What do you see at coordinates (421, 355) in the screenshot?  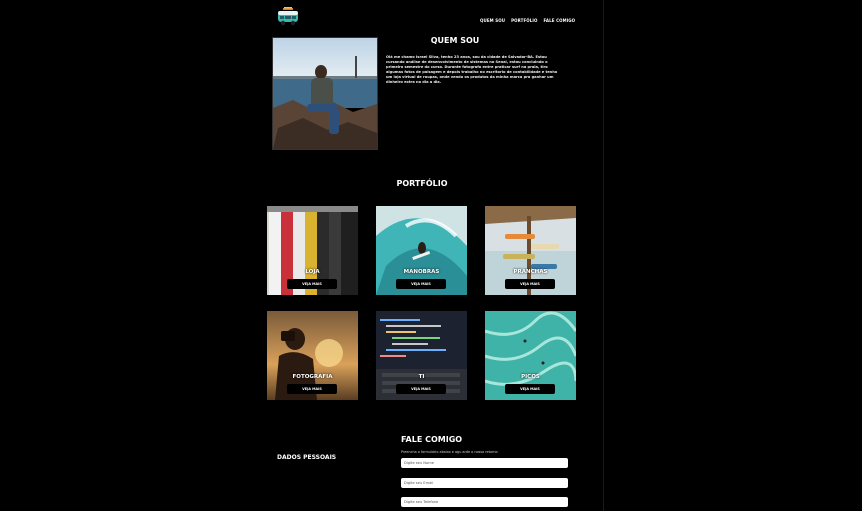 I see `portfolio-card-ti: TI VEJA MAIS` at bounding box center [421, 355].